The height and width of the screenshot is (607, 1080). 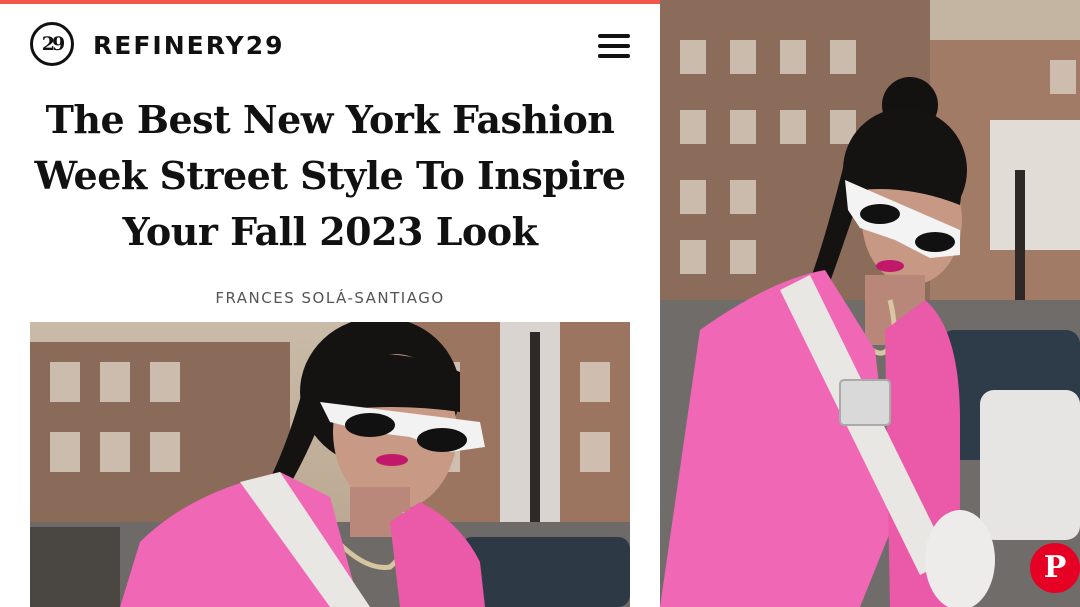 What do you see at coordinates (330, 298) in the screenshot?
I see `author-byline: FRANCES SOLÁ-SANTIAGO` at bounding box center [330, 298].